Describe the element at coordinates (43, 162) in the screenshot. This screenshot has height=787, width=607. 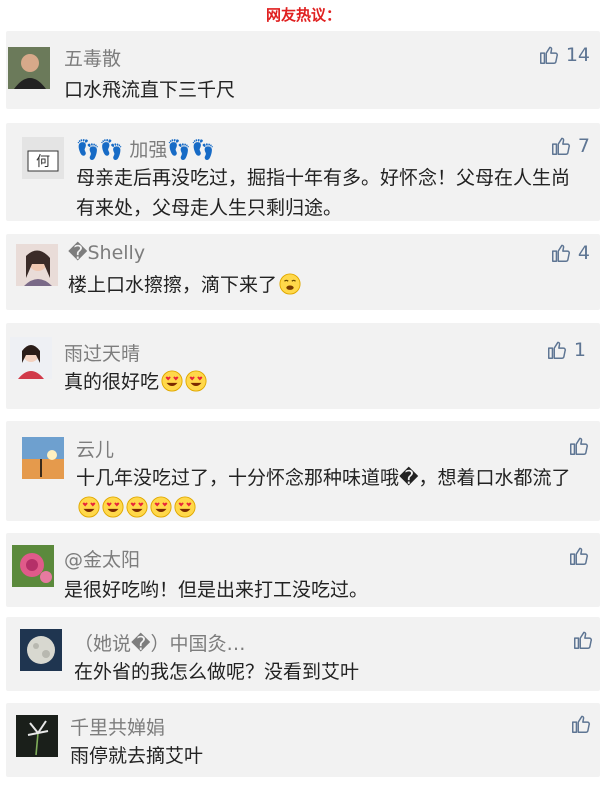
I see `svg-text: 何` at that location.